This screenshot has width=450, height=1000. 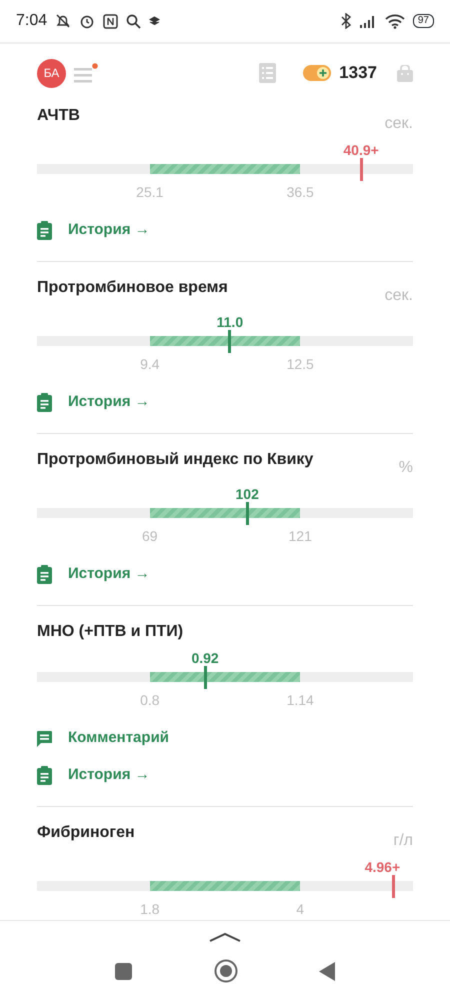 I want to click on muted-bell-icon, so click(x=63, y=21).